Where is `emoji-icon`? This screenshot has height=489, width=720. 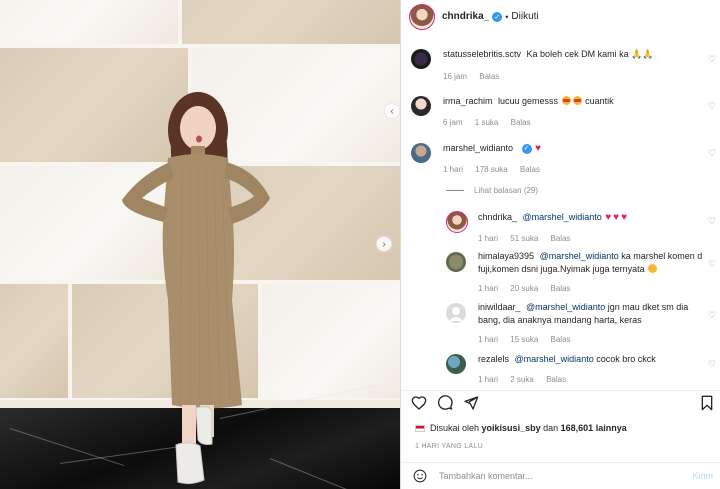 emoji-icon is located at coordinates (420, 476).